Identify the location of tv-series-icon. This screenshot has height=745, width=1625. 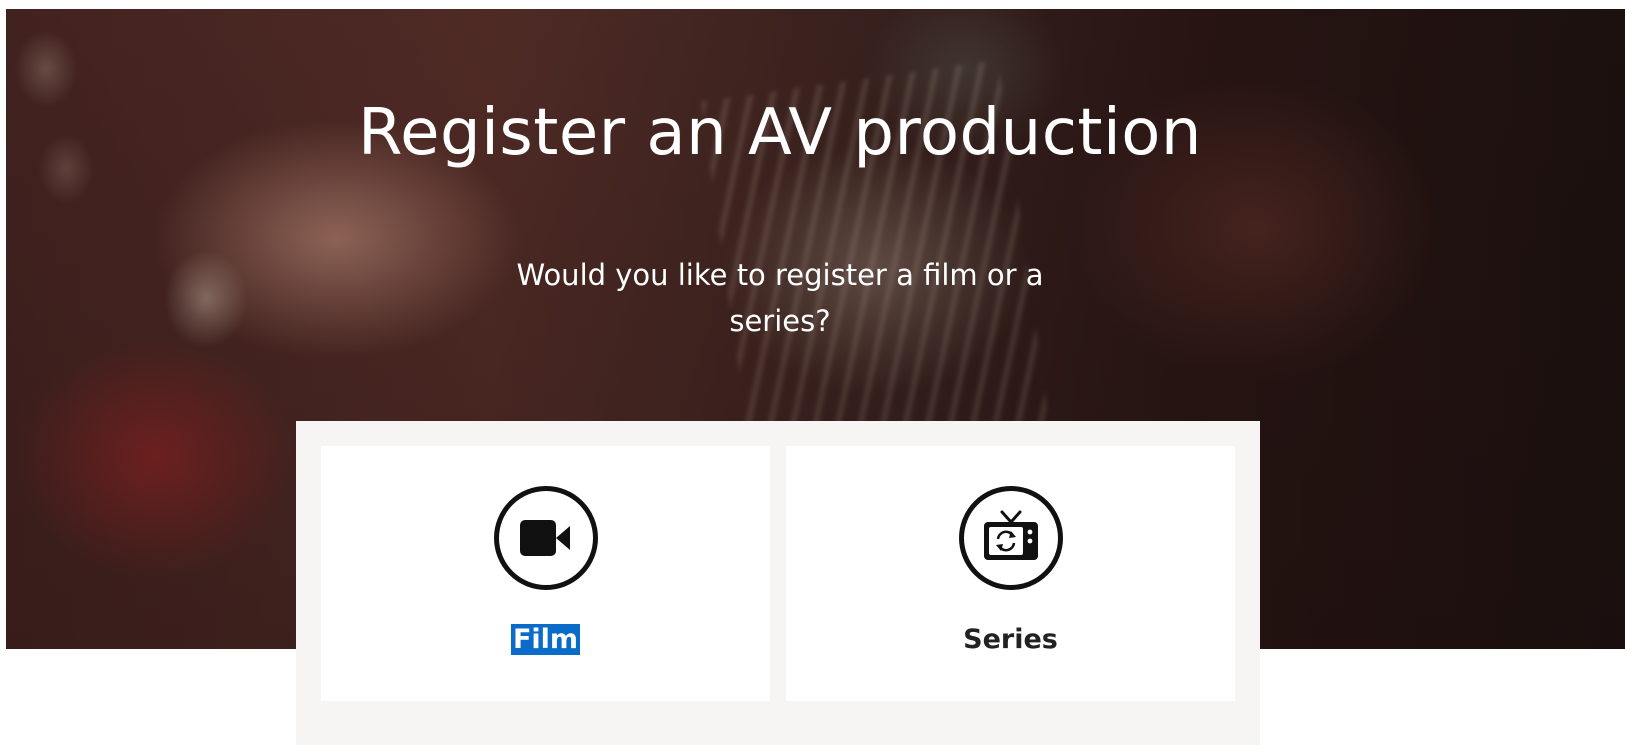
(1010, 538).